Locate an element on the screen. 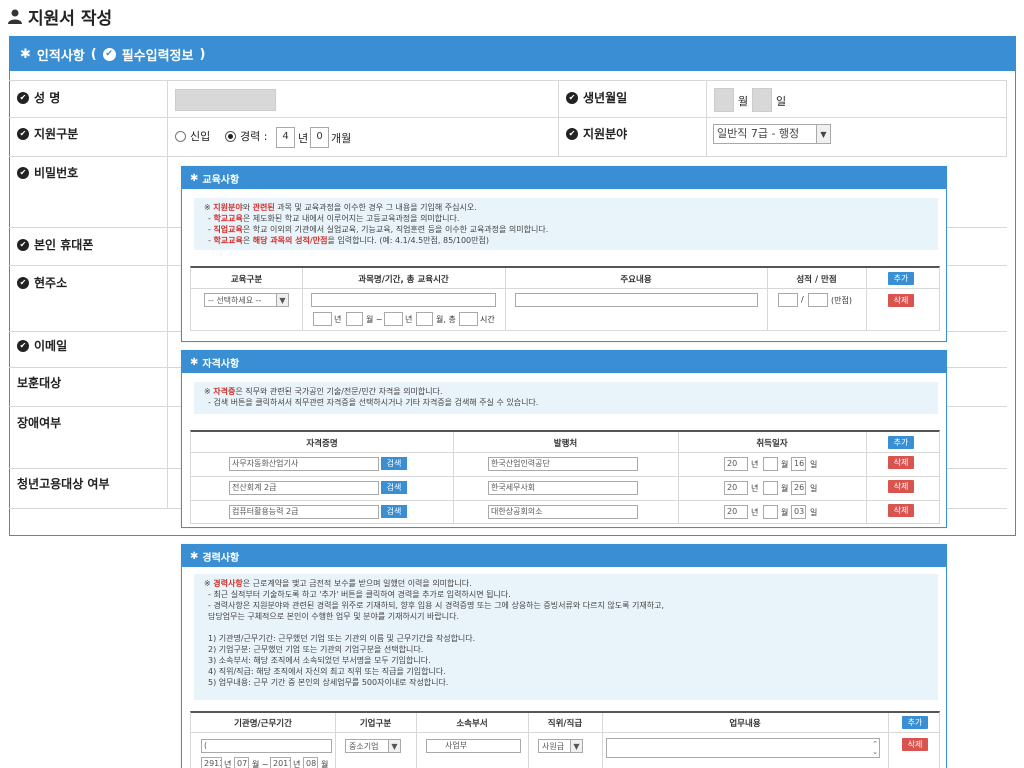 The width and height of the screenshot is (1024, 768). edu-header-content: 주요내용 is located at coordinates (636, 280).